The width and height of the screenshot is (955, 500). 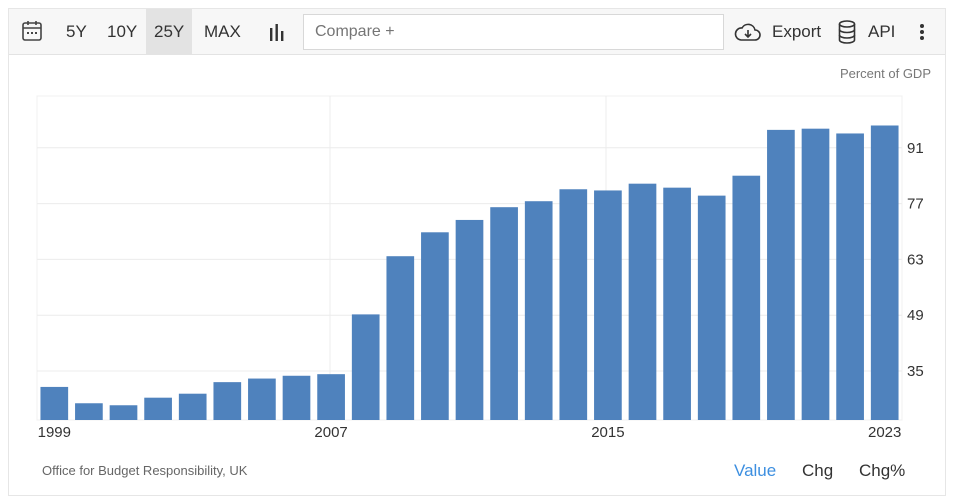 I want to click on y-tick-label: 91, so click(x=915, y=148).